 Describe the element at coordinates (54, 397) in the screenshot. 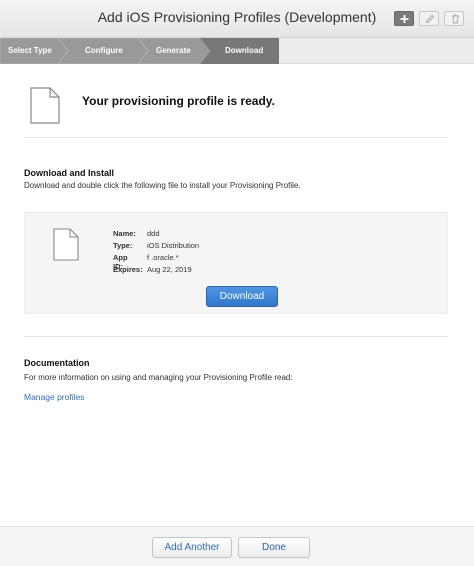

I see `manage-profiles-link: Manage profiles` at that location.